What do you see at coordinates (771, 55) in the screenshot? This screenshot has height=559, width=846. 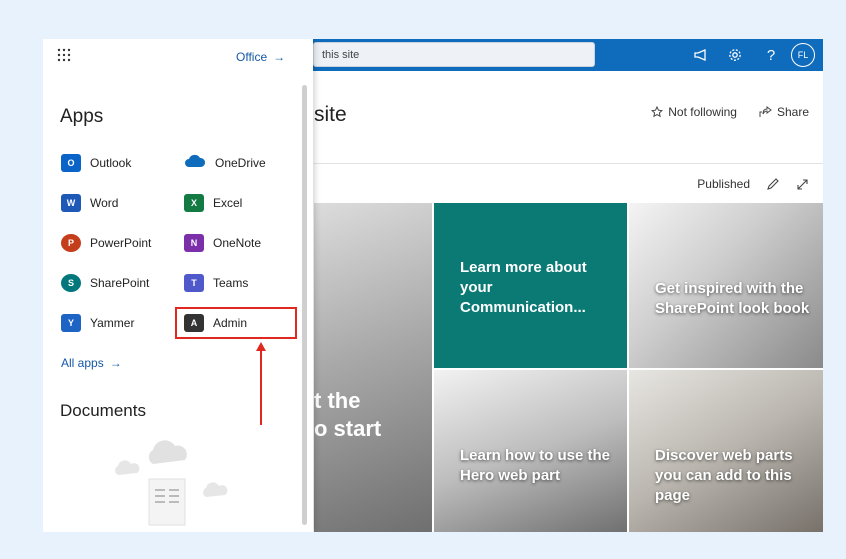 I see `help-icon: ?` at bounding box center [771, 55].